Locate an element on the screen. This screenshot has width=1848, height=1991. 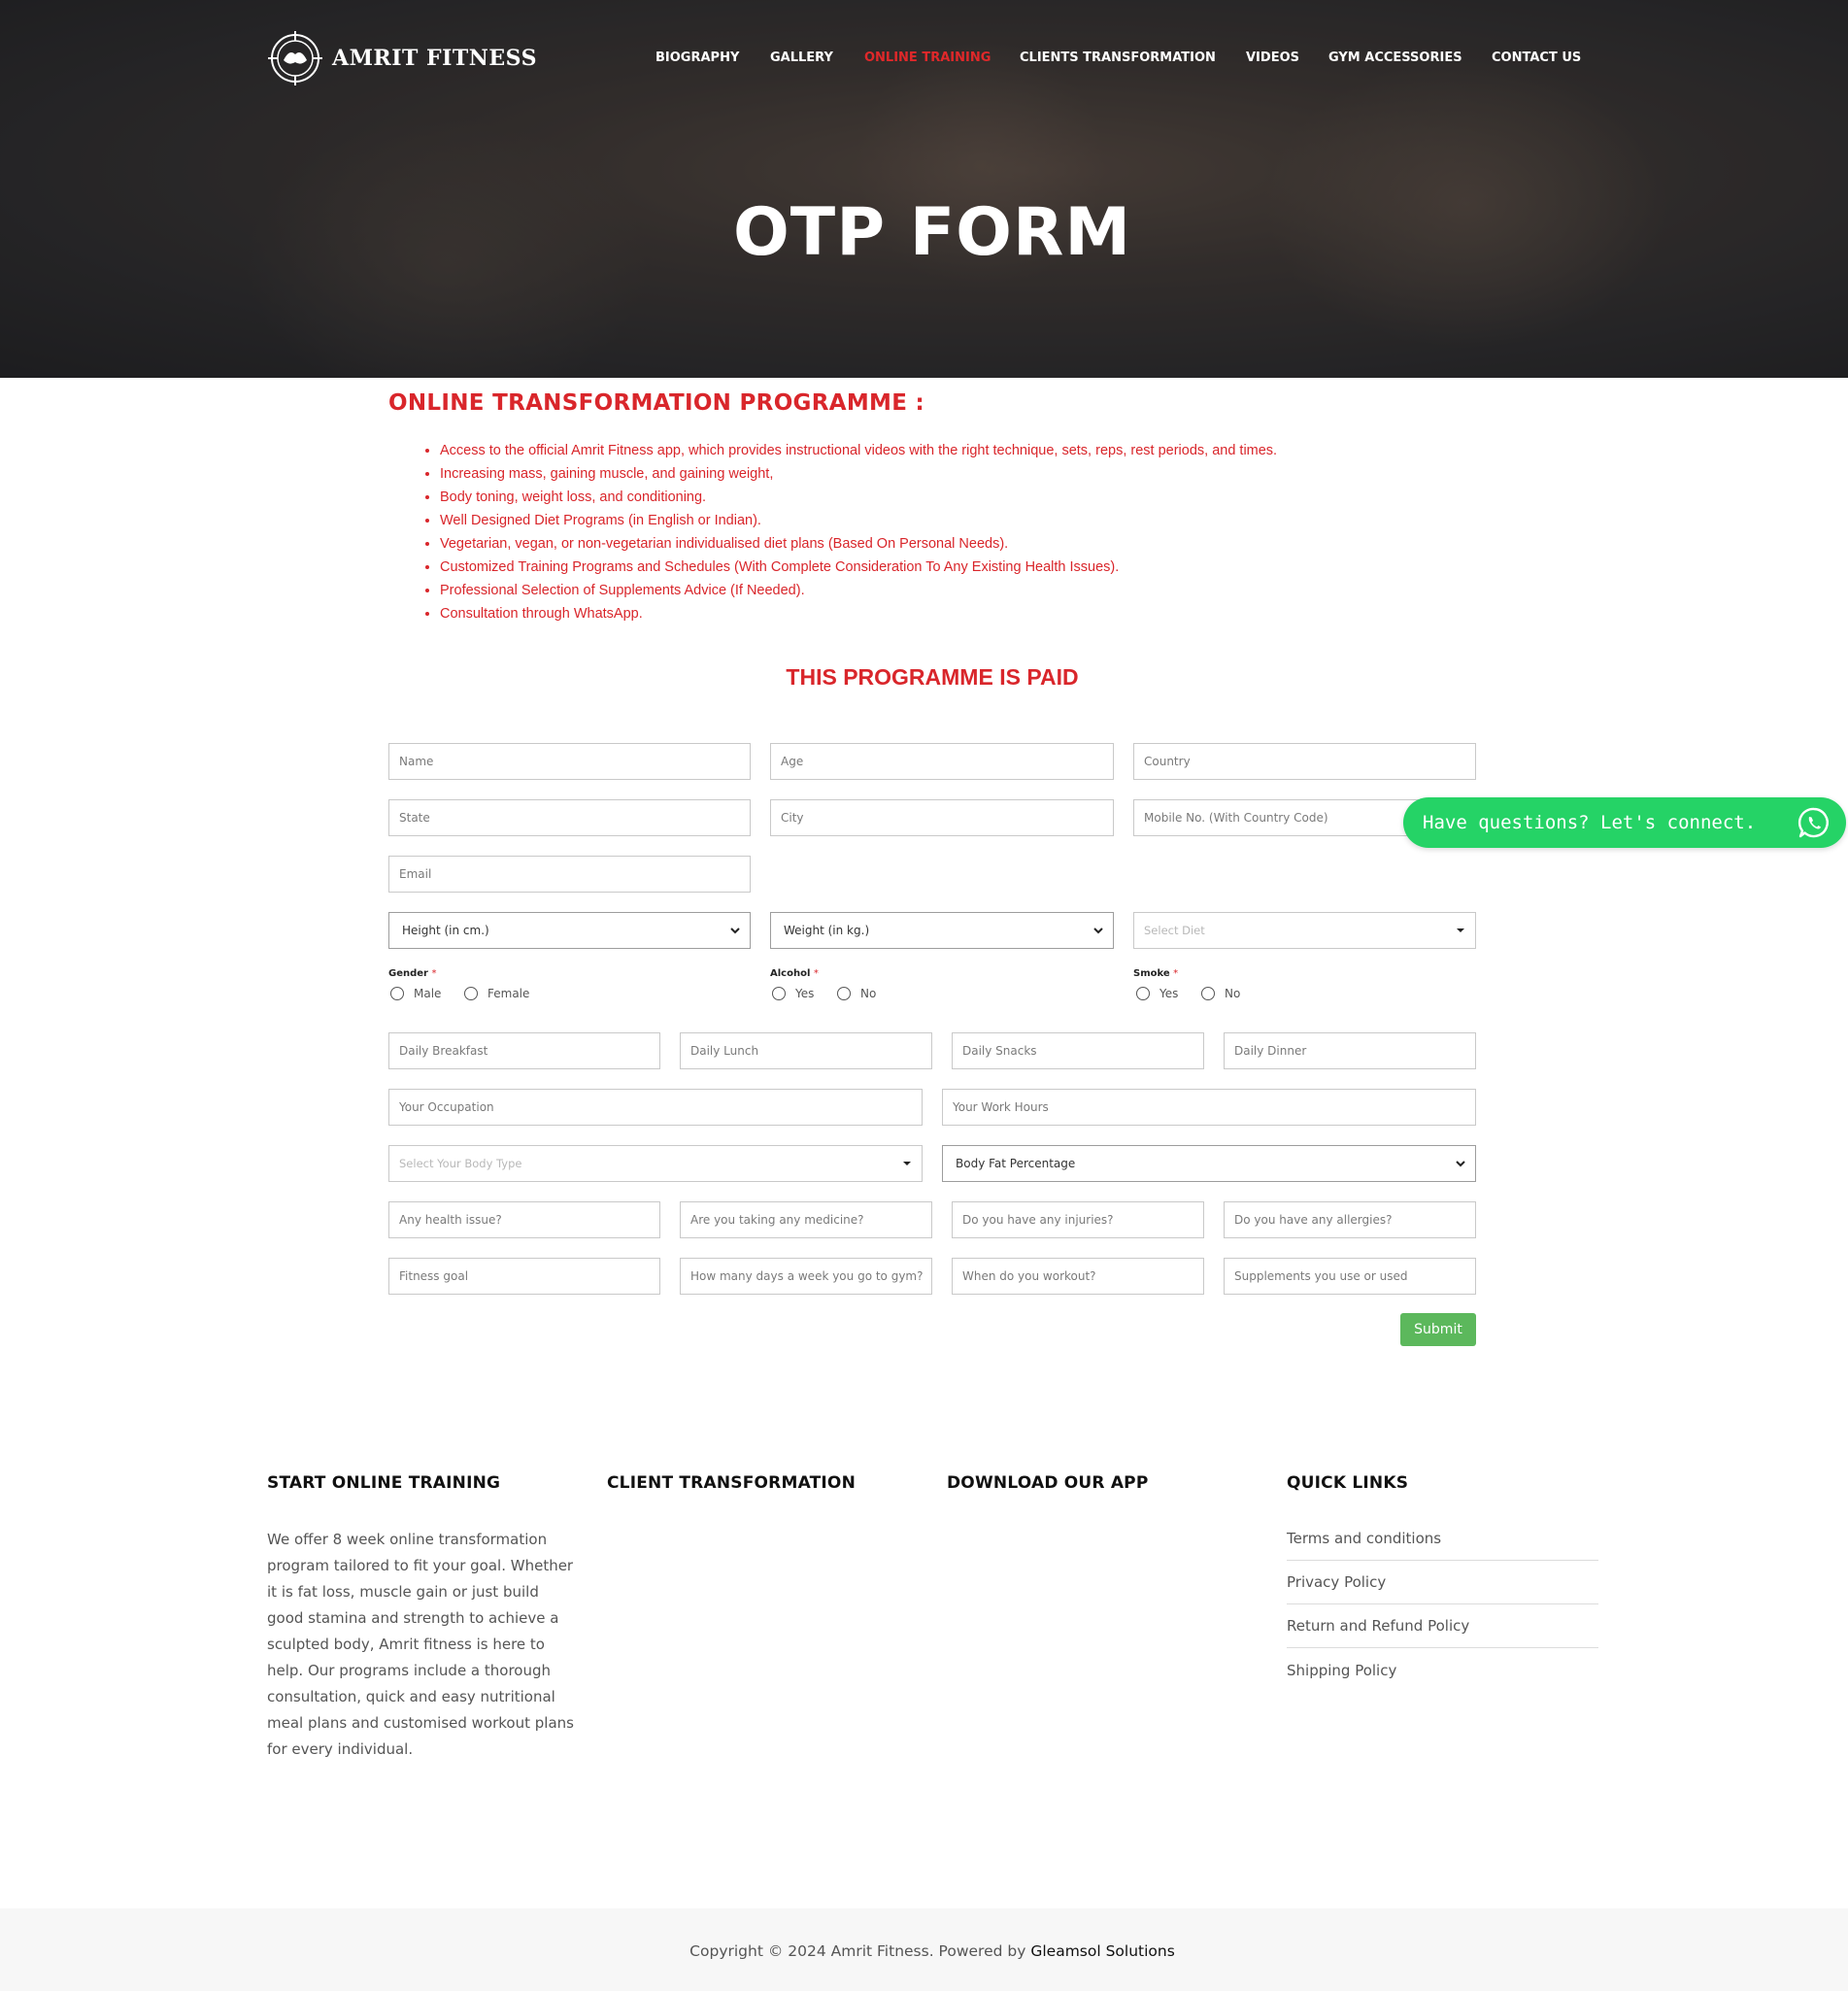
lunch-input: Daily Lunch is located at coordinates (806, 1050).